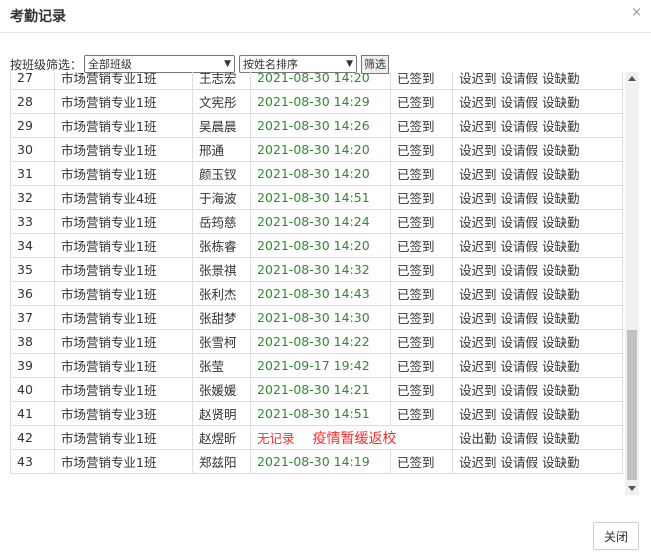 This screenshot has width=651, height=553. What do you see at coordinates (320, 269) in the screenshot?
I see `row-checkin-time: 2021-08-30 14:32` at bounding box center [320, 269].